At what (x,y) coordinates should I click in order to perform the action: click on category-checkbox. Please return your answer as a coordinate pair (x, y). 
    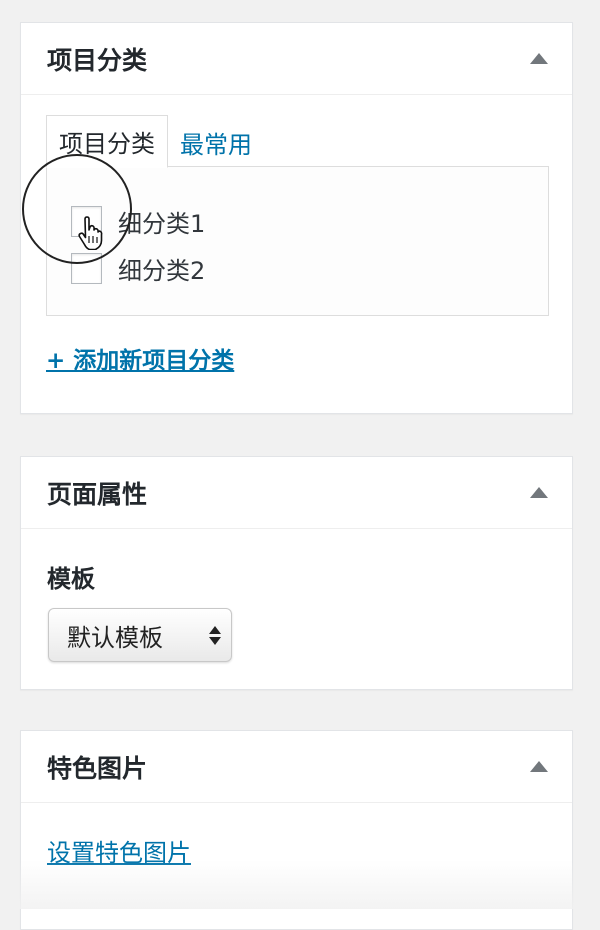
    Looking at the image, I should click on (86, 268).